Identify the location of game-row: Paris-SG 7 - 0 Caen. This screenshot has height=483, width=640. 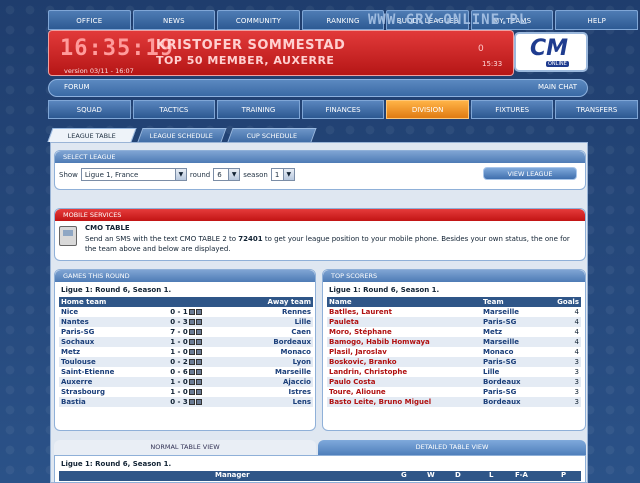
(186, 332).